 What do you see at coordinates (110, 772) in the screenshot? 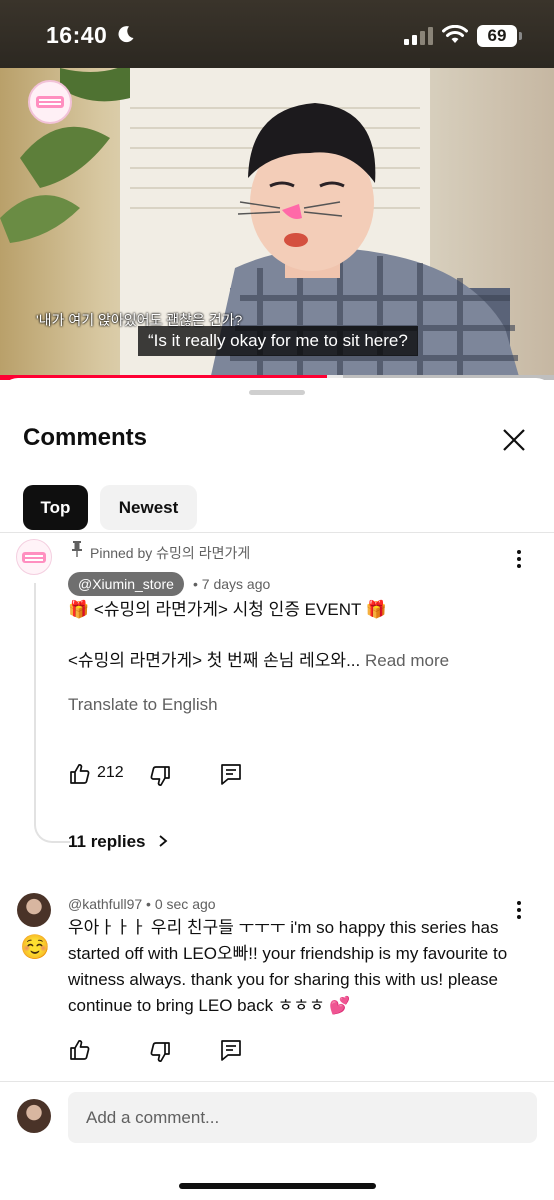
I see `like-count: 212` at bounding box center [110, 772].